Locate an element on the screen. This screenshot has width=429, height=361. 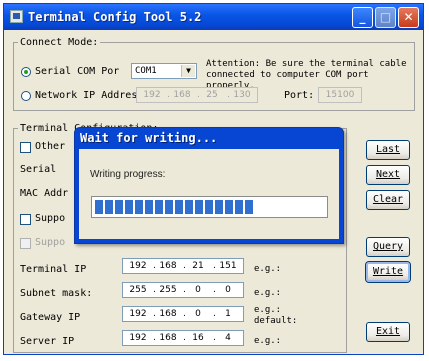
serial-radio is located at coordinates (26, 72).